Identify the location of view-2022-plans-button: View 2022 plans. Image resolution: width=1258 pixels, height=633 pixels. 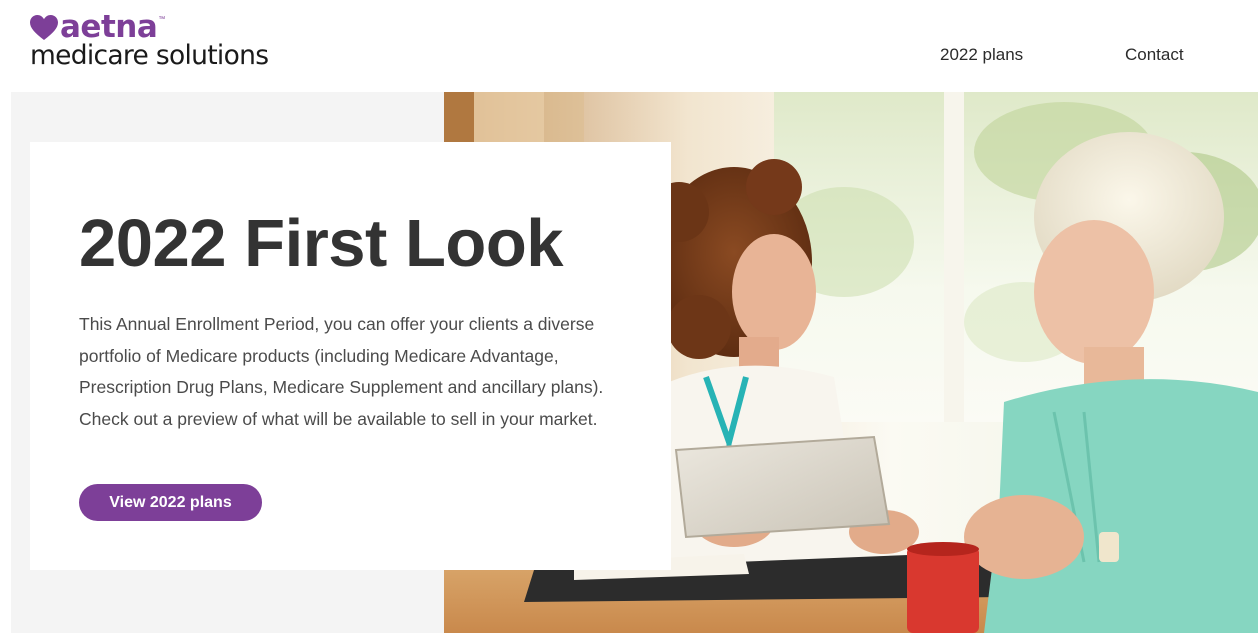
(170, 502).